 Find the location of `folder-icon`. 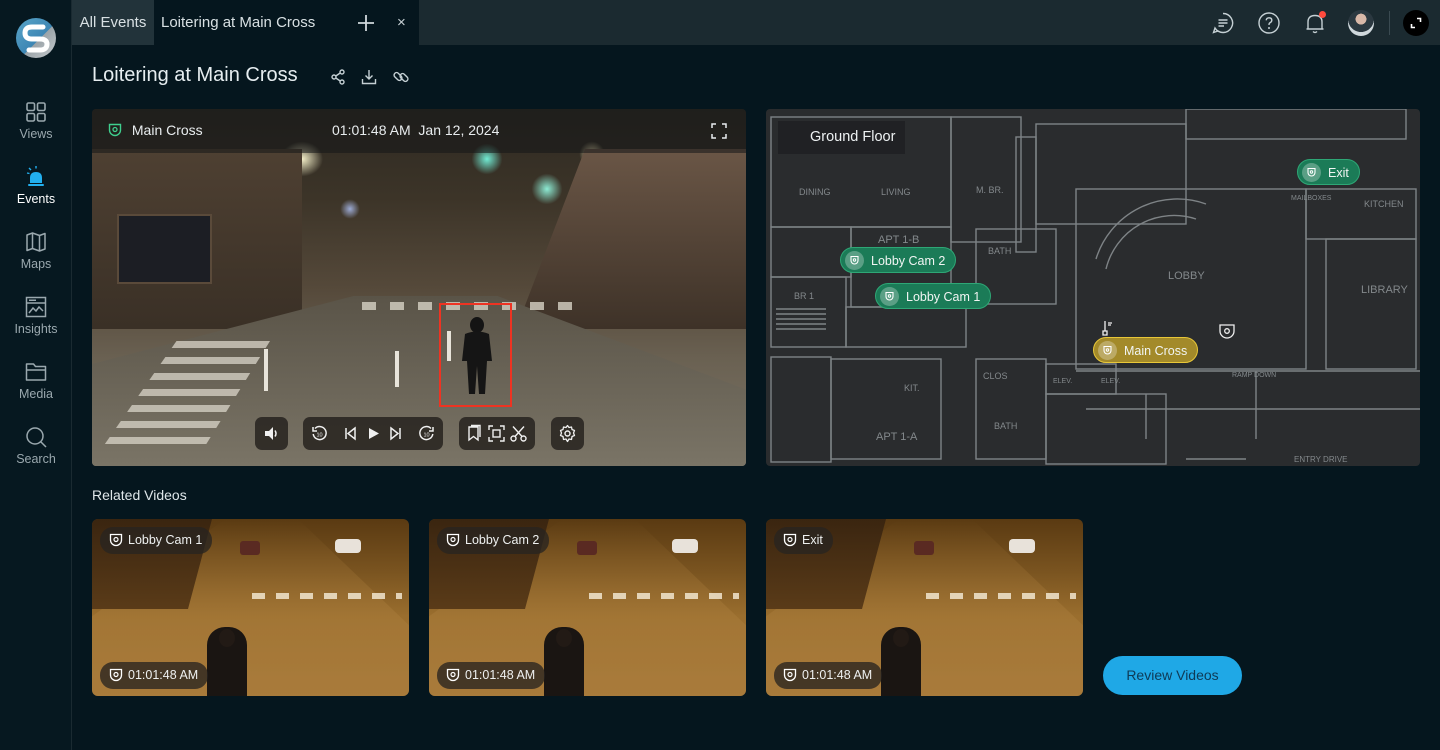

folder-icon is located at coordinates (36, 372).